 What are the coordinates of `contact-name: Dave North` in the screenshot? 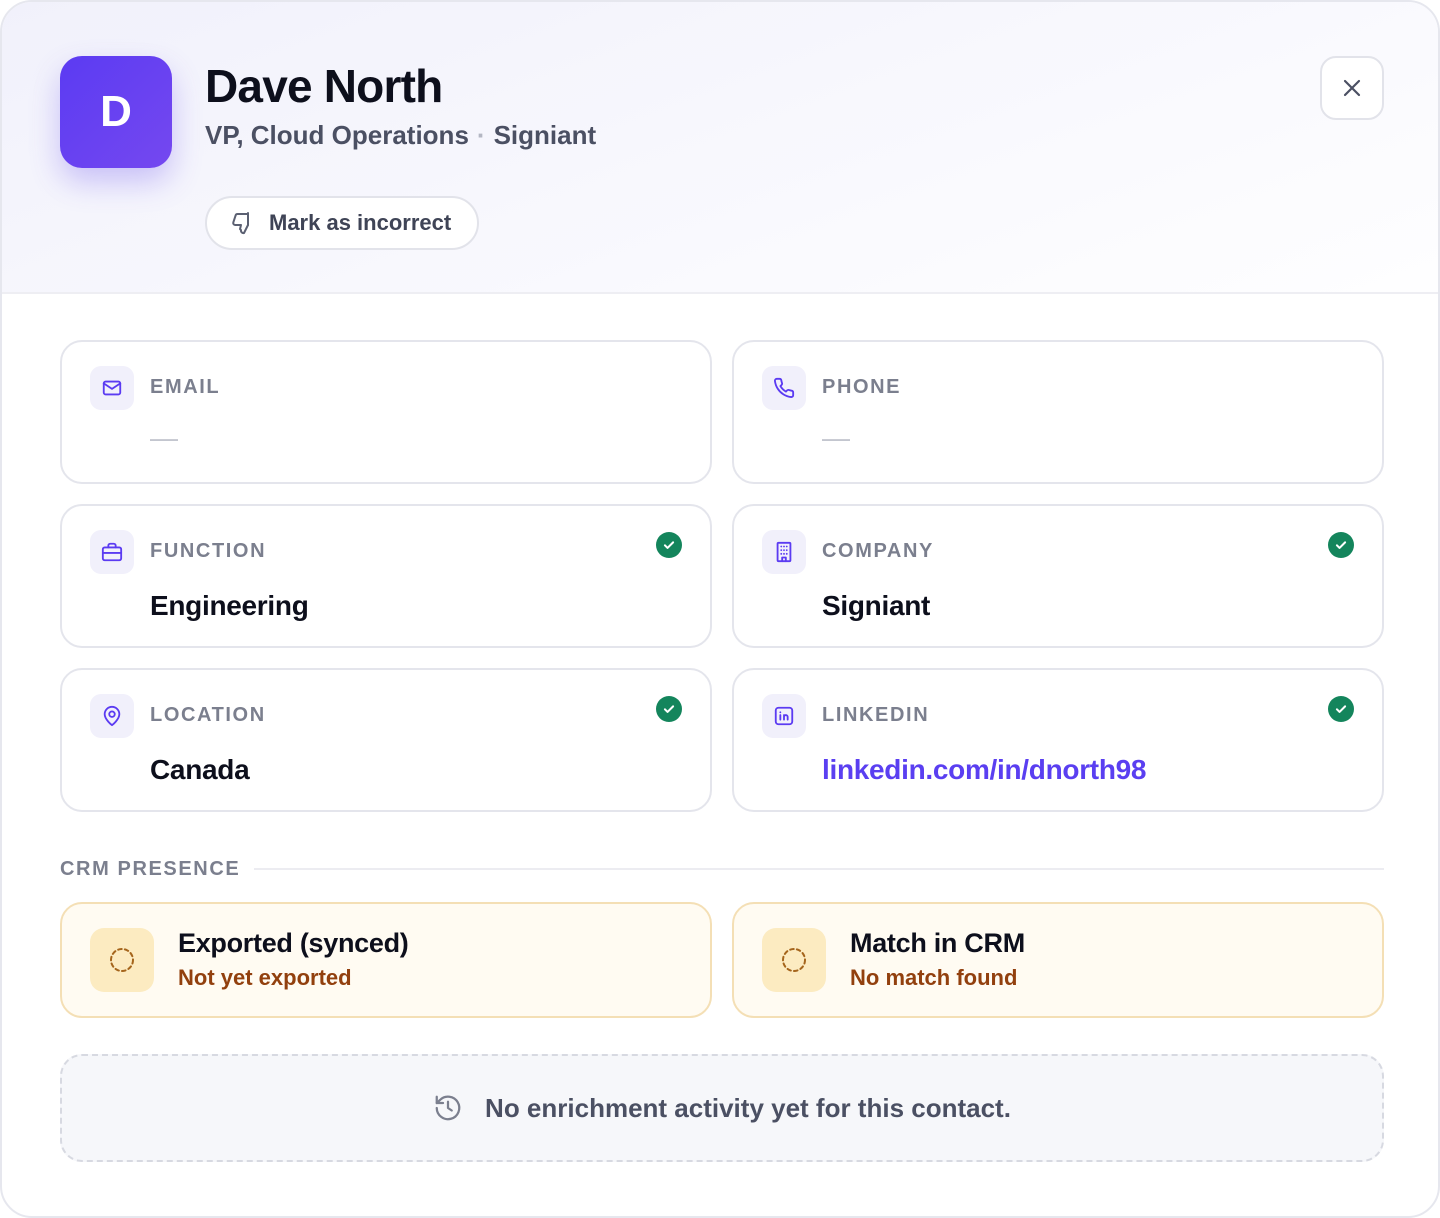 It's located at (324, 86).